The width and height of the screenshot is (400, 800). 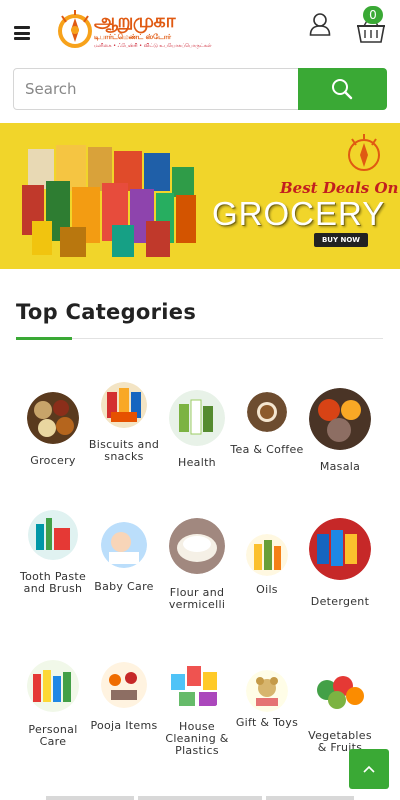 I want to click on cart-button: 0, so click(x=371, y=24).